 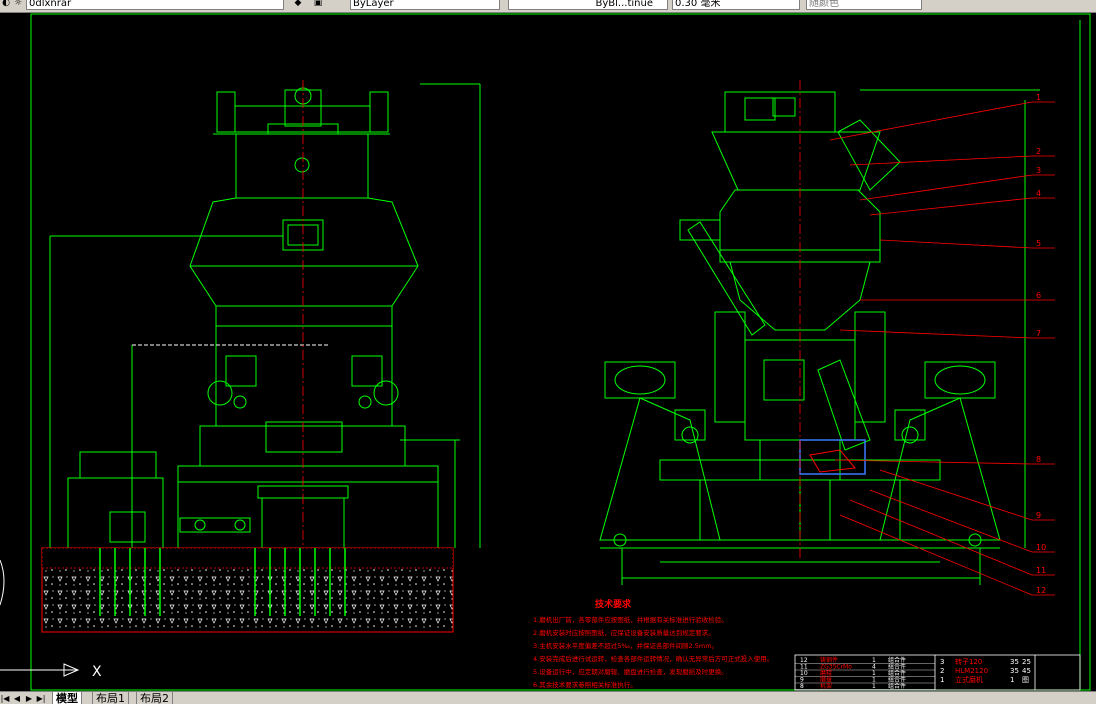 What do you see at coordinates (624, 4) in the screenshot?
I see `linetype-dropdown-value: ByBl...tinue` at bounding box center [624, 4].